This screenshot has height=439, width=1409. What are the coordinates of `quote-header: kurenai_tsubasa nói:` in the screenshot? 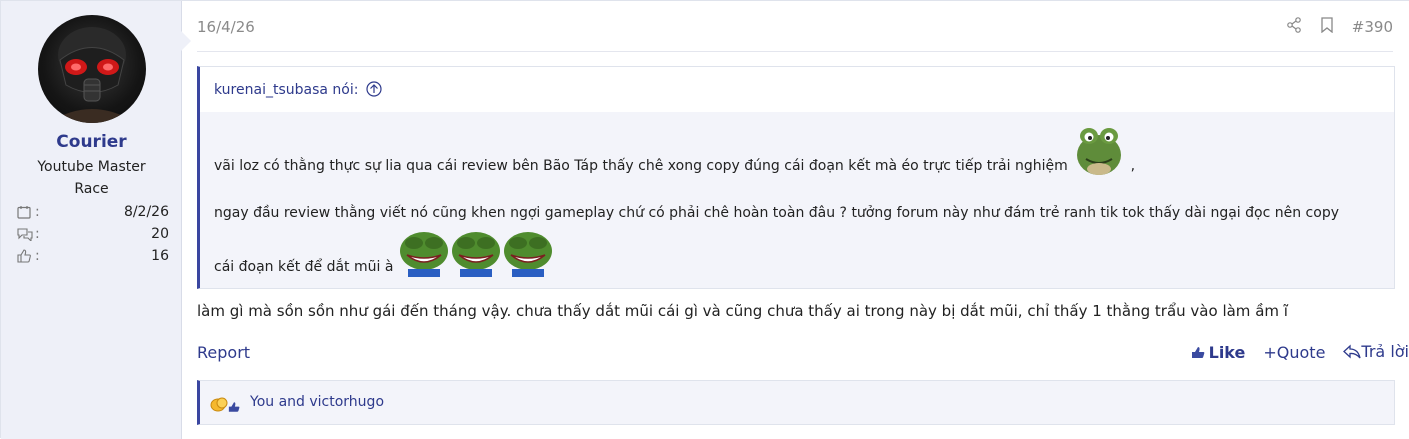 It's located at (797, 89).